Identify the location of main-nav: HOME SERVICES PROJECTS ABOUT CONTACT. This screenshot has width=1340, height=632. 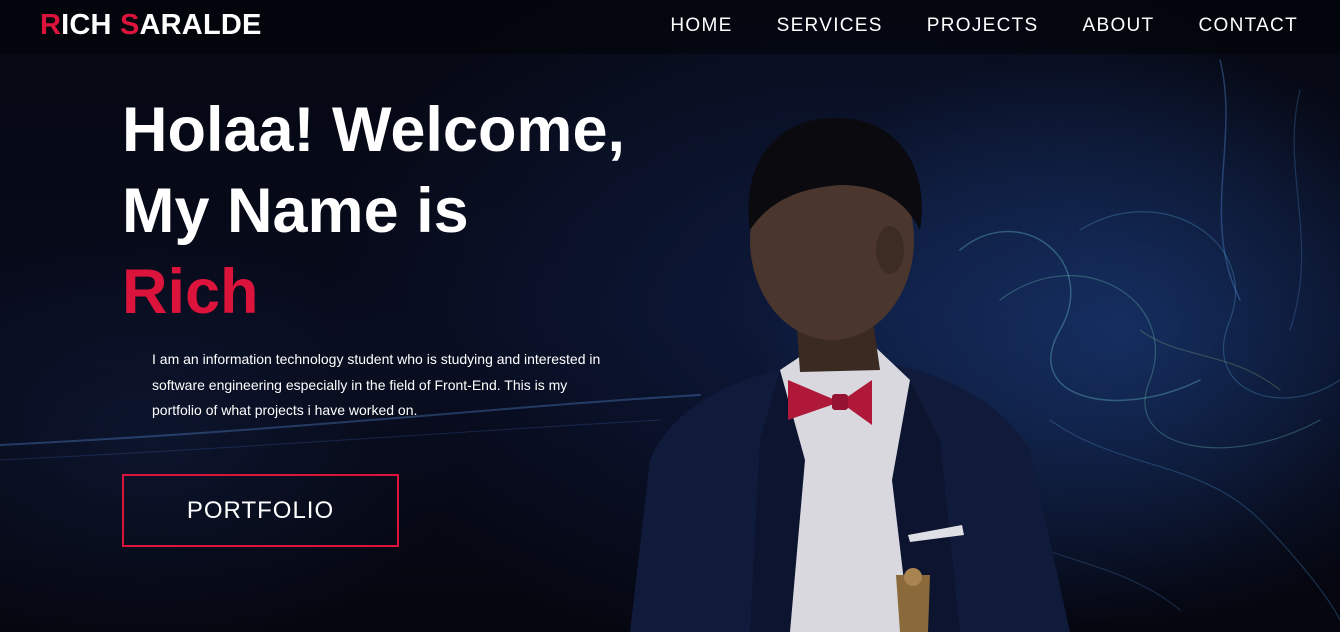
(984, 26).